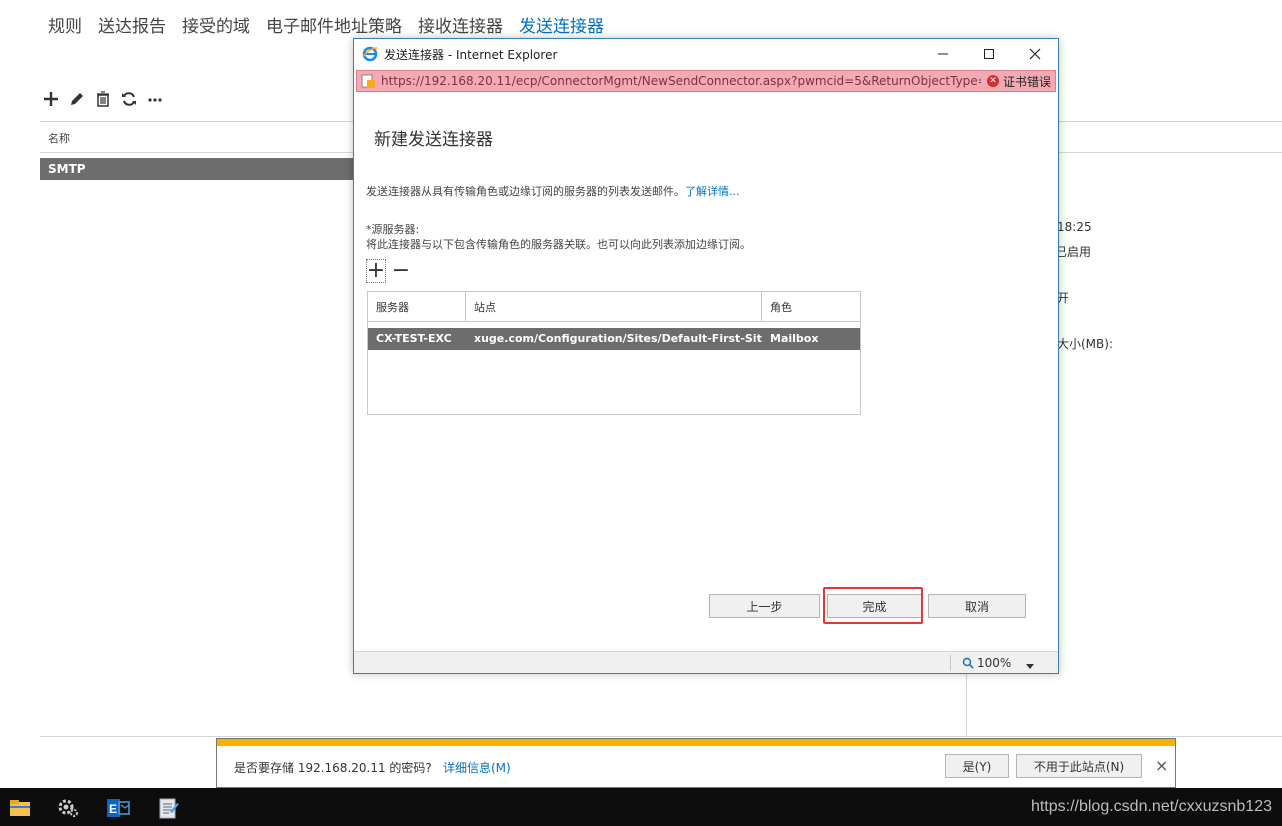  I want to click on list-item: SMTP, so click(198, 169).